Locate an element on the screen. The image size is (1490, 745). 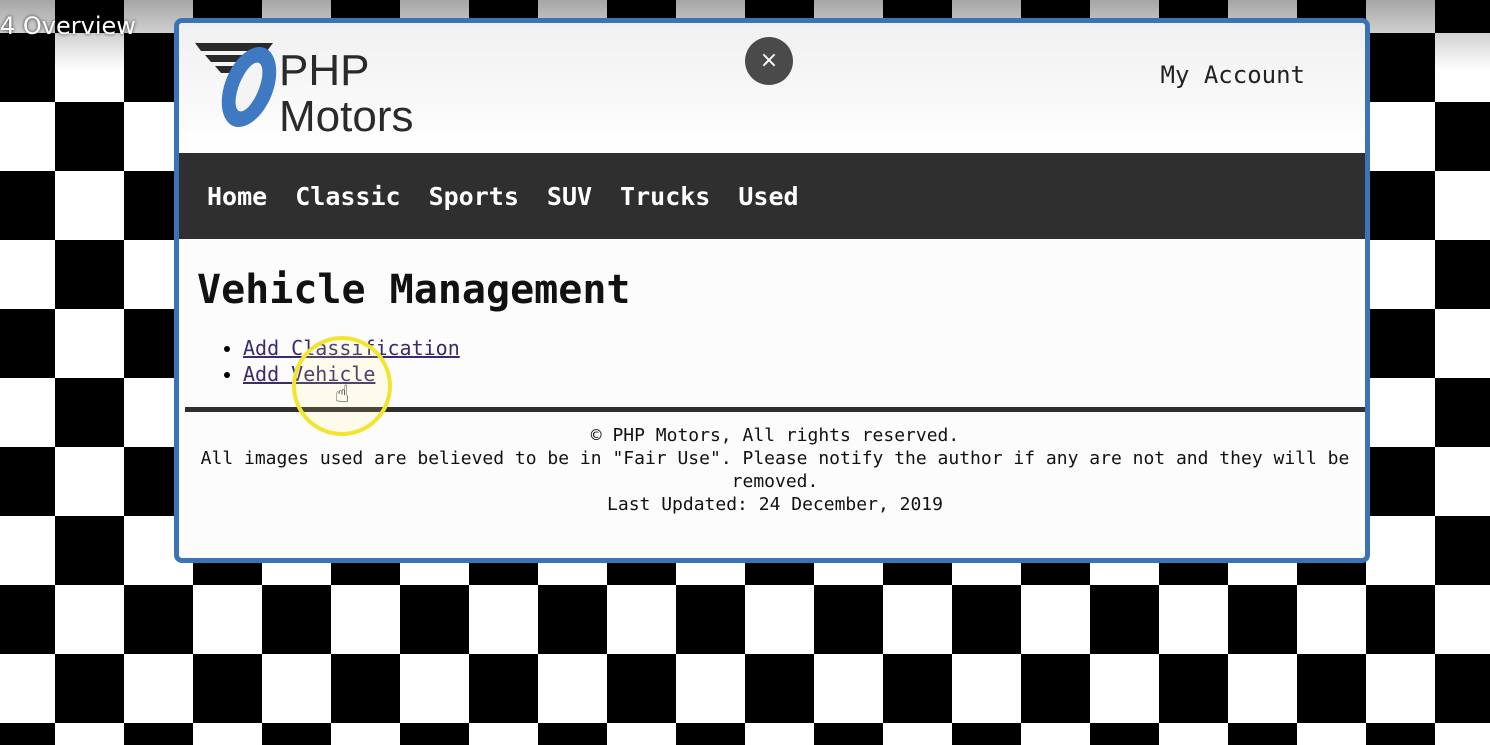
add-classification-link: Add Classification is located at coordinates (351, 348).